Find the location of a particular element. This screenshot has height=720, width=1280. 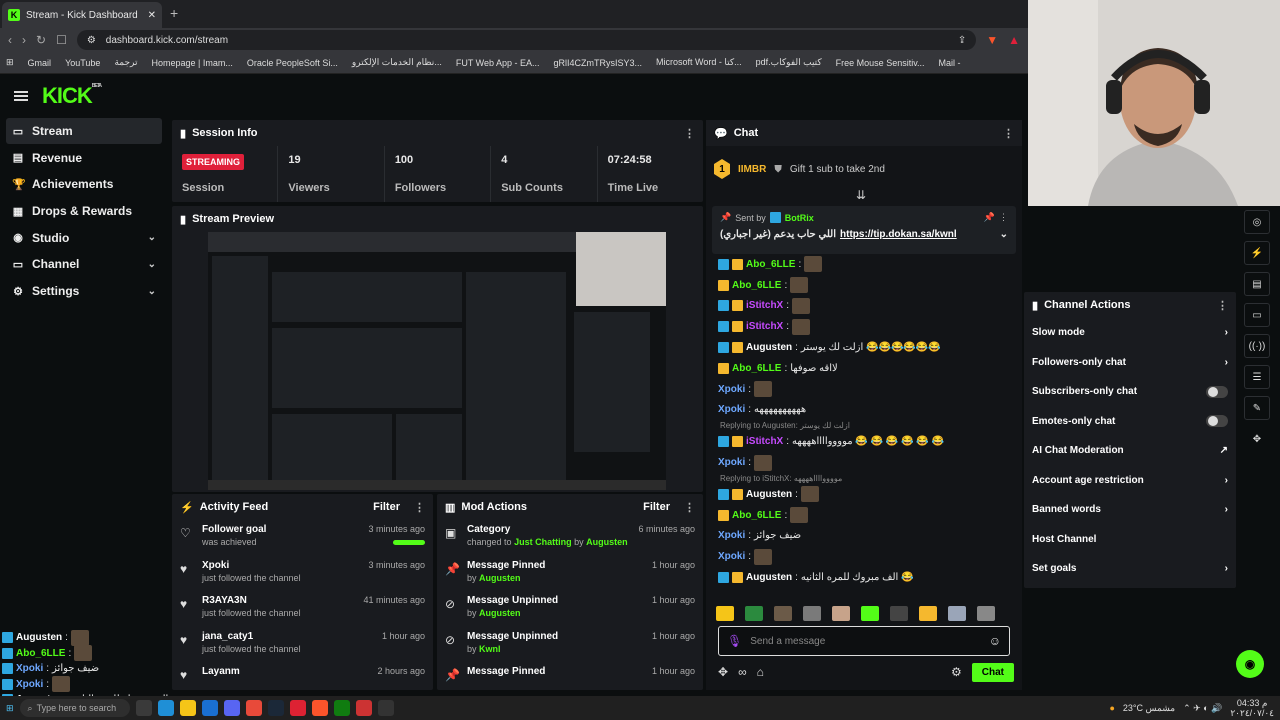

windows-start-icon: ⊞ is located at coordinates (10, 708).